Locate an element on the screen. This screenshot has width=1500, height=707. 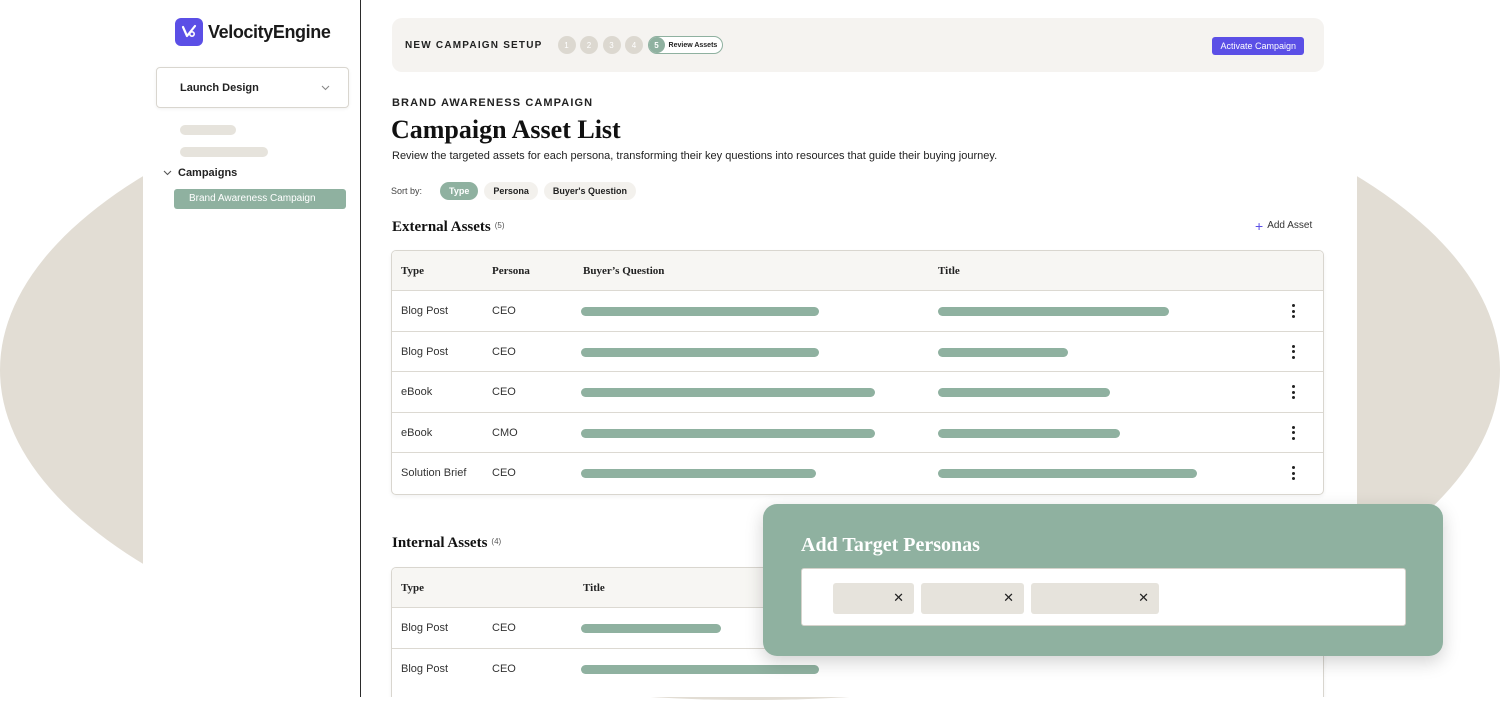
project-select: Launch Design is located at coordinates (252, 87).